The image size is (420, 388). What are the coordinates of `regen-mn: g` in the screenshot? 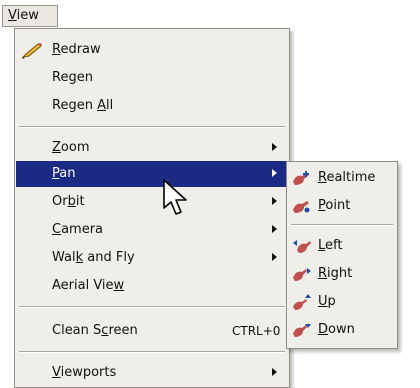 It's located at (72, 77).